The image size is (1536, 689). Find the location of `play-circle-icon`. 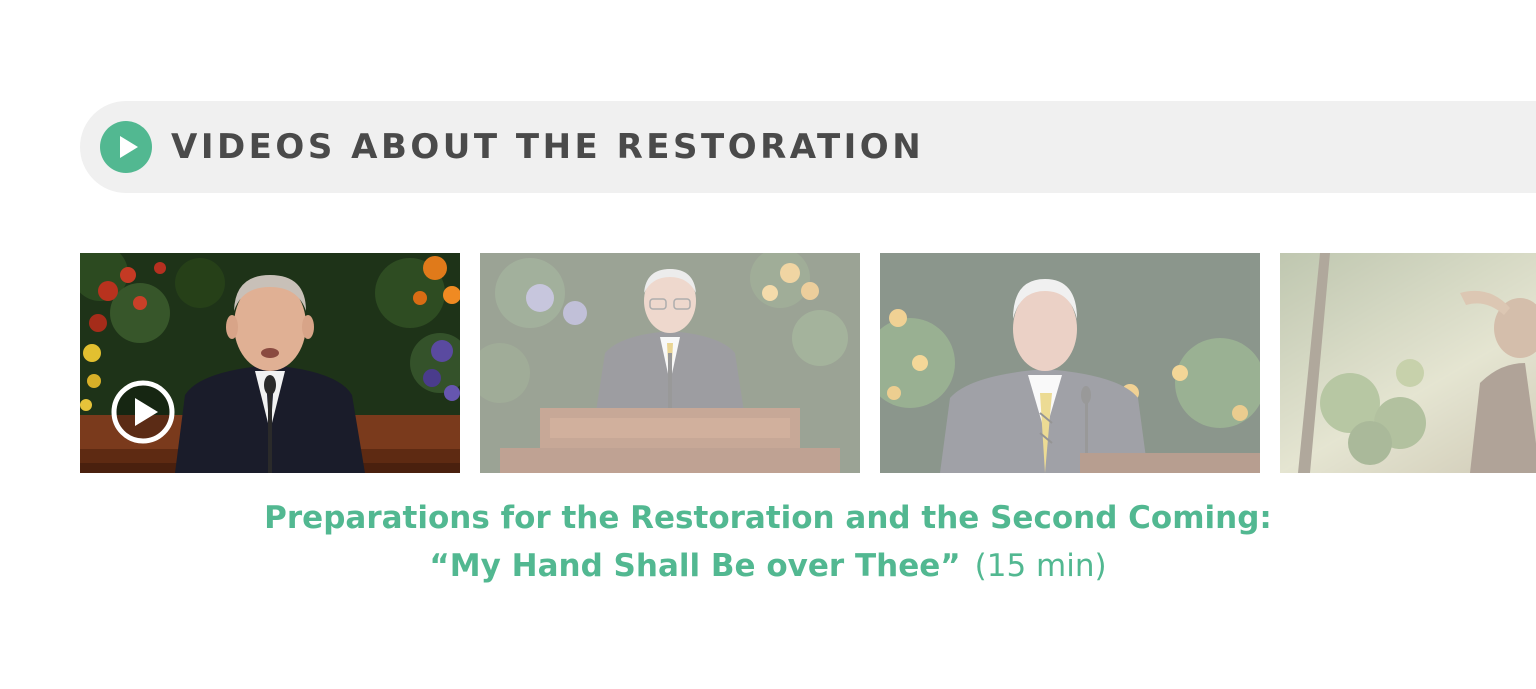

play-circle-icon is located at coordinates (126, 147).